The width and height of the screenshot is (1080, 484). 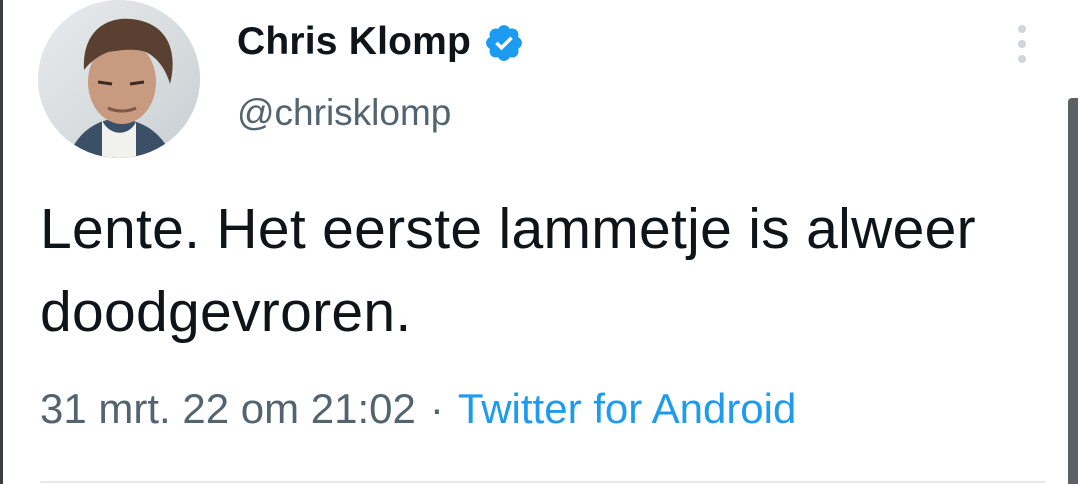 I want to click on author-handle: @chrisklomp, so click(x=344, y=113).